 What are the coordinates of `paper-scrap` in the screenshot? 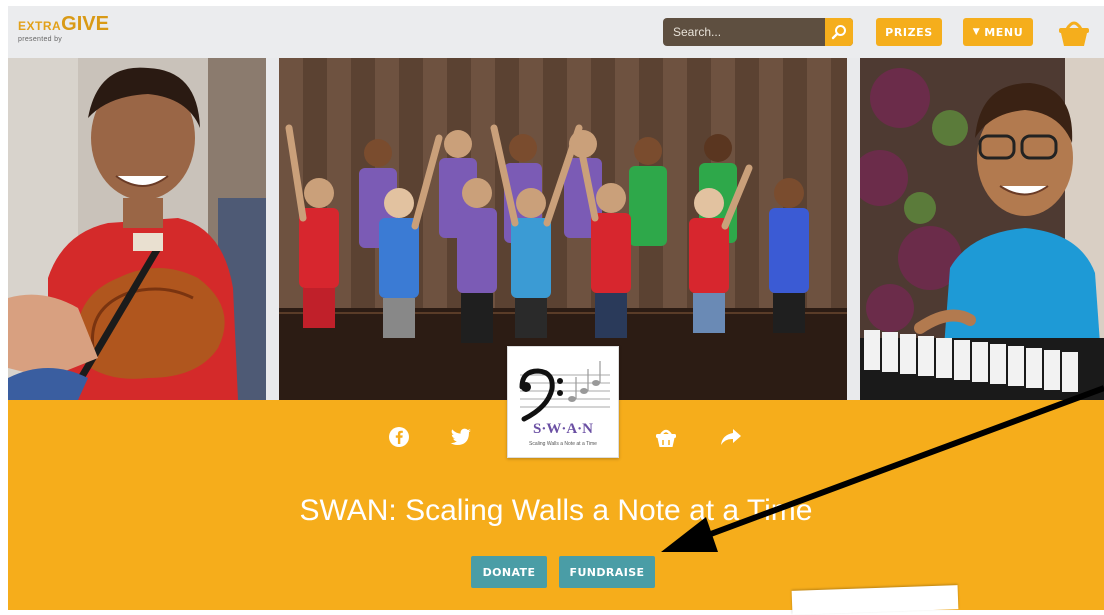 It's located at (875, 600).